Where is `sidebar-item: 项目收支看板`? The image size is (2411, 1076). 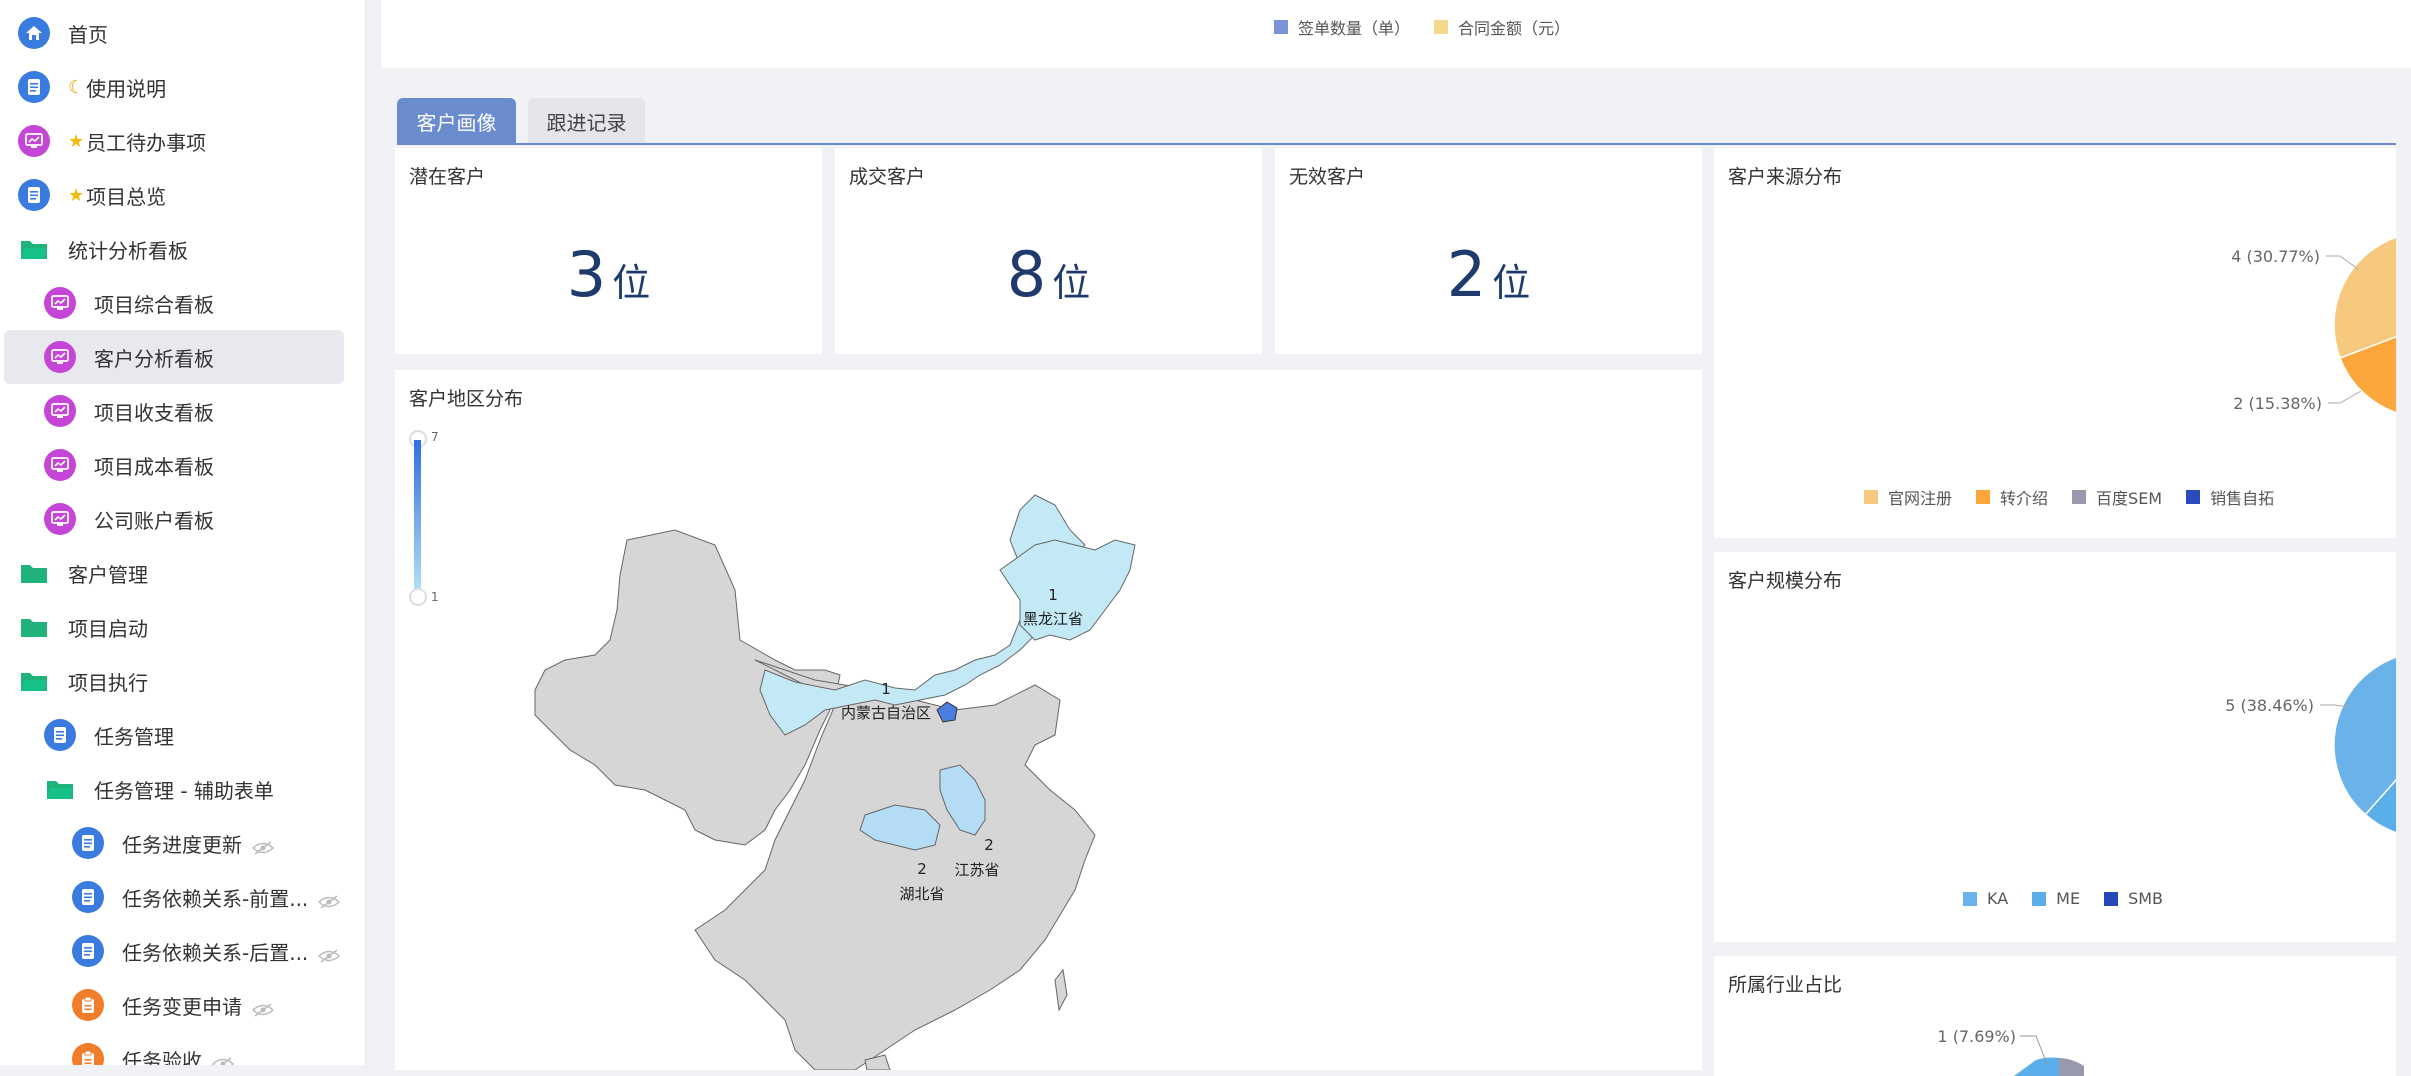 sidebar-item: 项目收支看板 is located at coordinates (129, 411).